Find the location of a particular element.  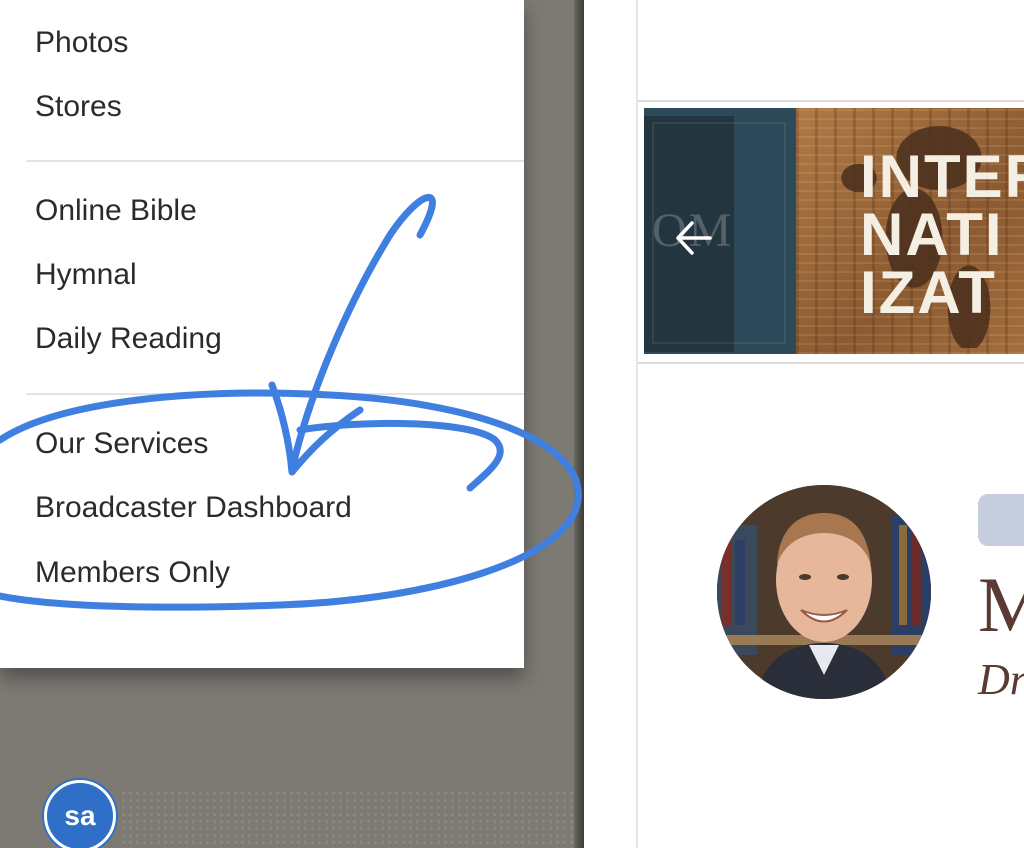

world-map-dots is located at coordinates (350, 819).